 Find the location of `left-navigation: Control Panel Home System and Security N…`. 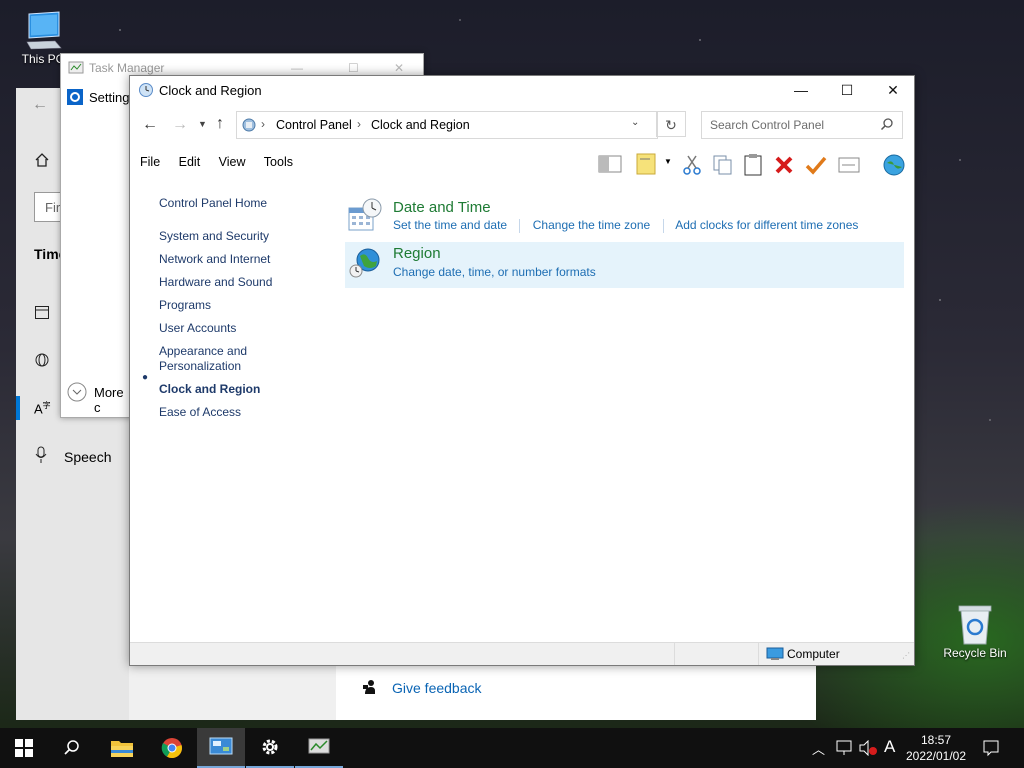

left-navigation: Control Panel Home System and Security N… is located at coordinates (239, 308).